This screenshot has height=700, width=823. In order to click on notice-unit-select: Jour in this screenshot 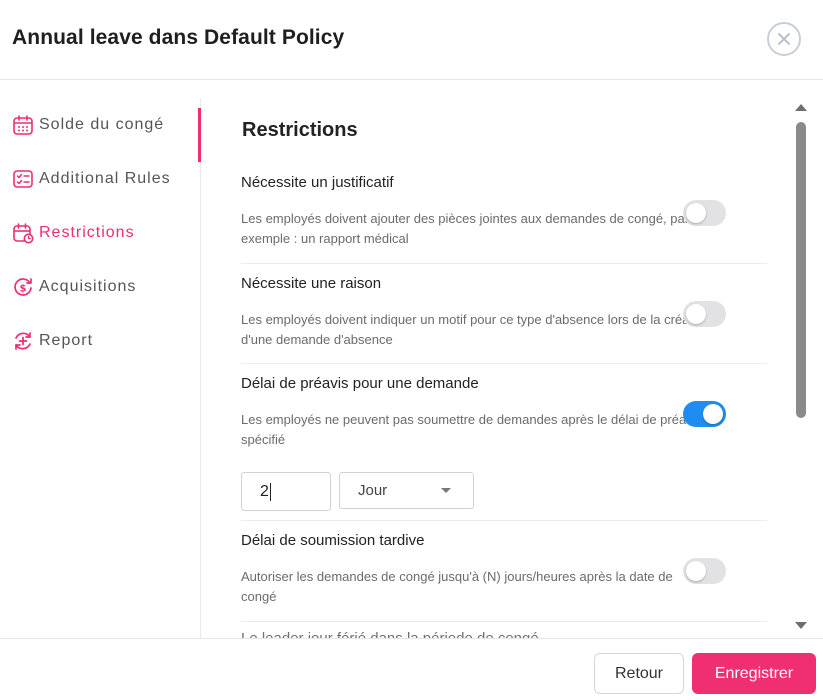, I will do `click(406, 490)`.